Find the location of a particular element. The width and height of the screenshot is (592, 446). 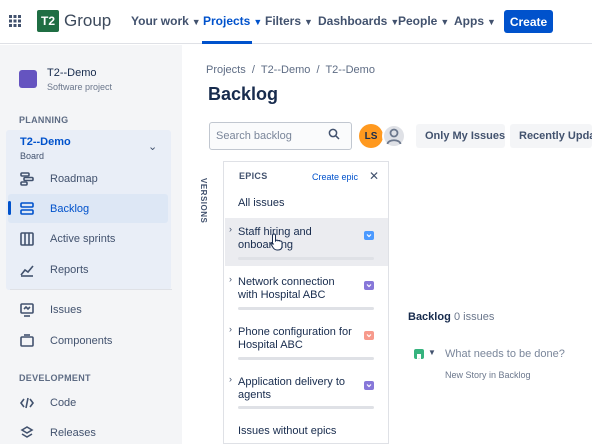

epics-title: EPICS is located at coordinates (253, 176).